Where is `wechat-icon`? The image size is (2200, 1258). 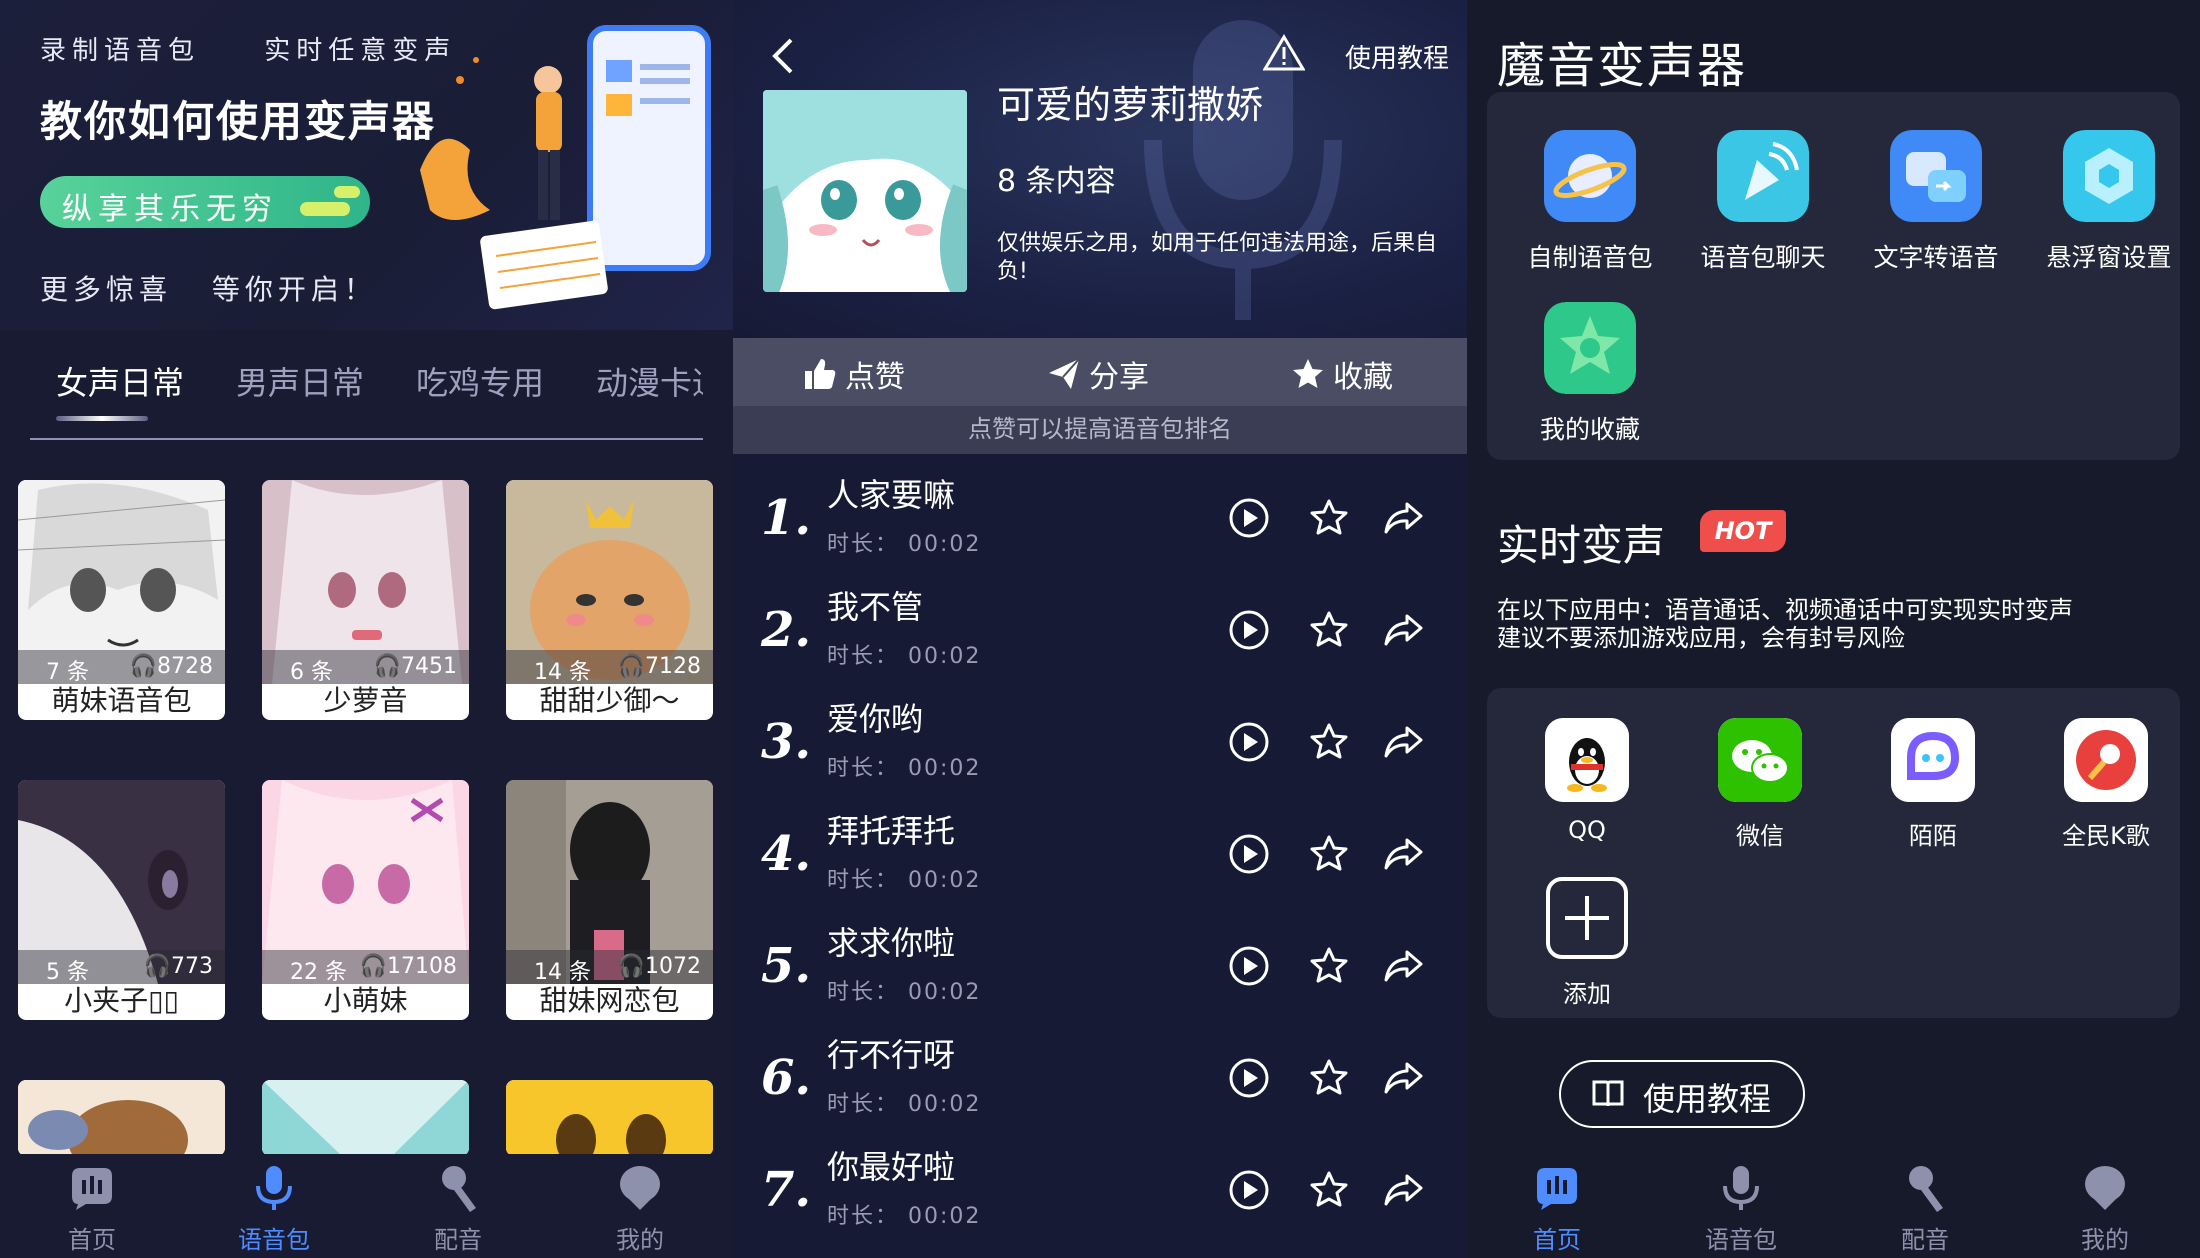
wechat-icon is located at coordinates (1760, 760).